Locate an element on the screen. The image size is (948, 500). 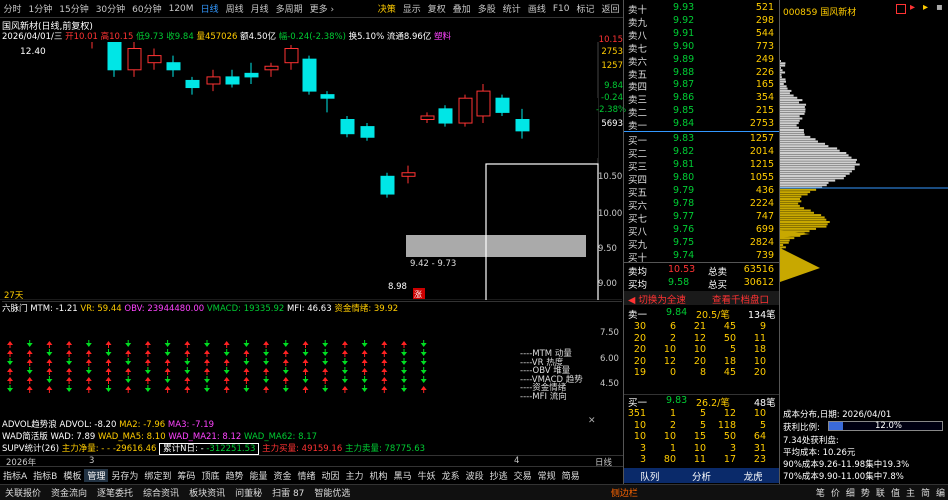
toolbar-item: 1分钟 is located at coordinates (40, 8).